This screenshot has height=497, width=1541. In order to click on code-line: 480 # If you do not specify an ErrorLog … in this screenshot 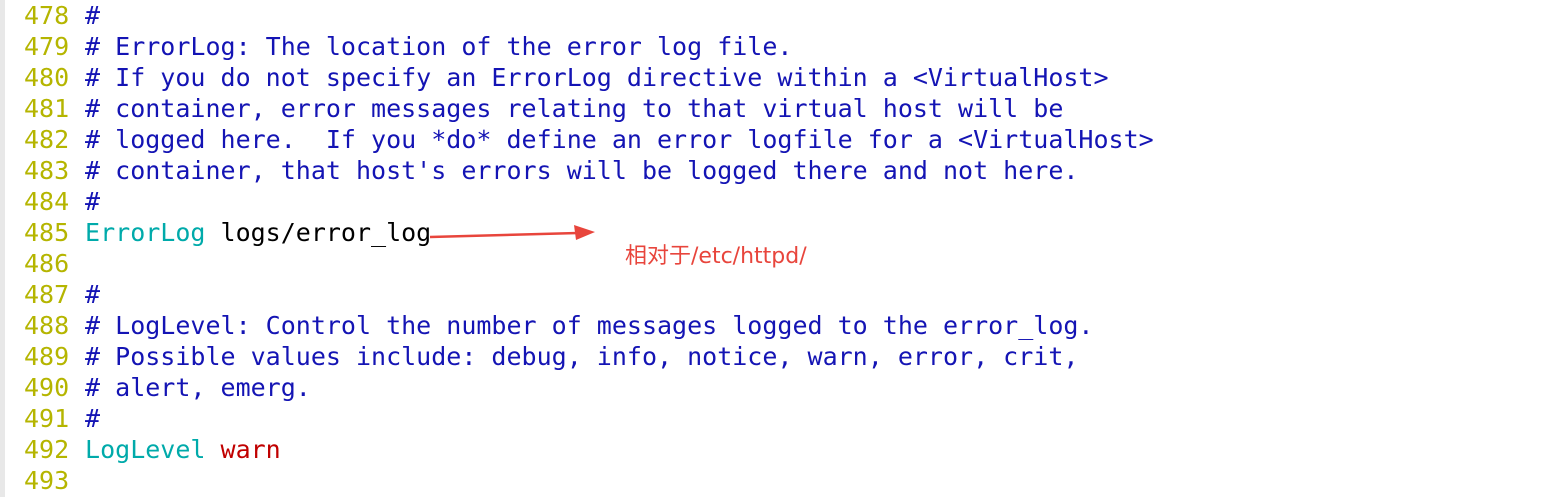, I will do `click(589, 77)`.